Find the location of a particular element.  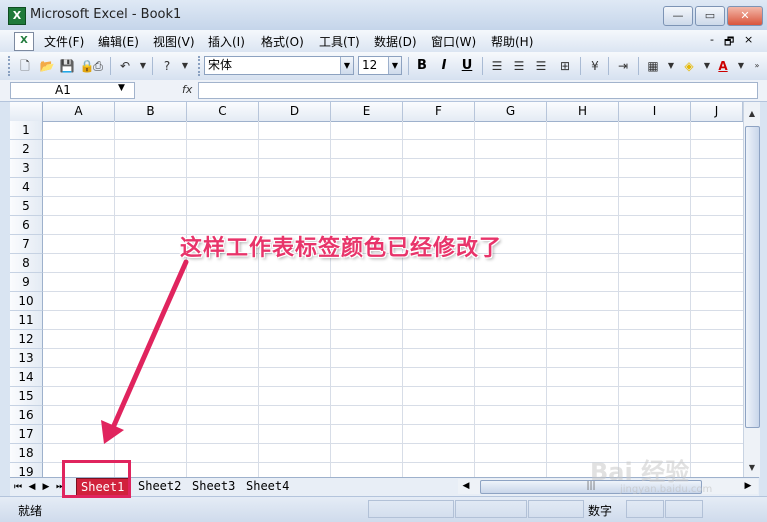

name-box: A1 is located at coordinates (72, 90).